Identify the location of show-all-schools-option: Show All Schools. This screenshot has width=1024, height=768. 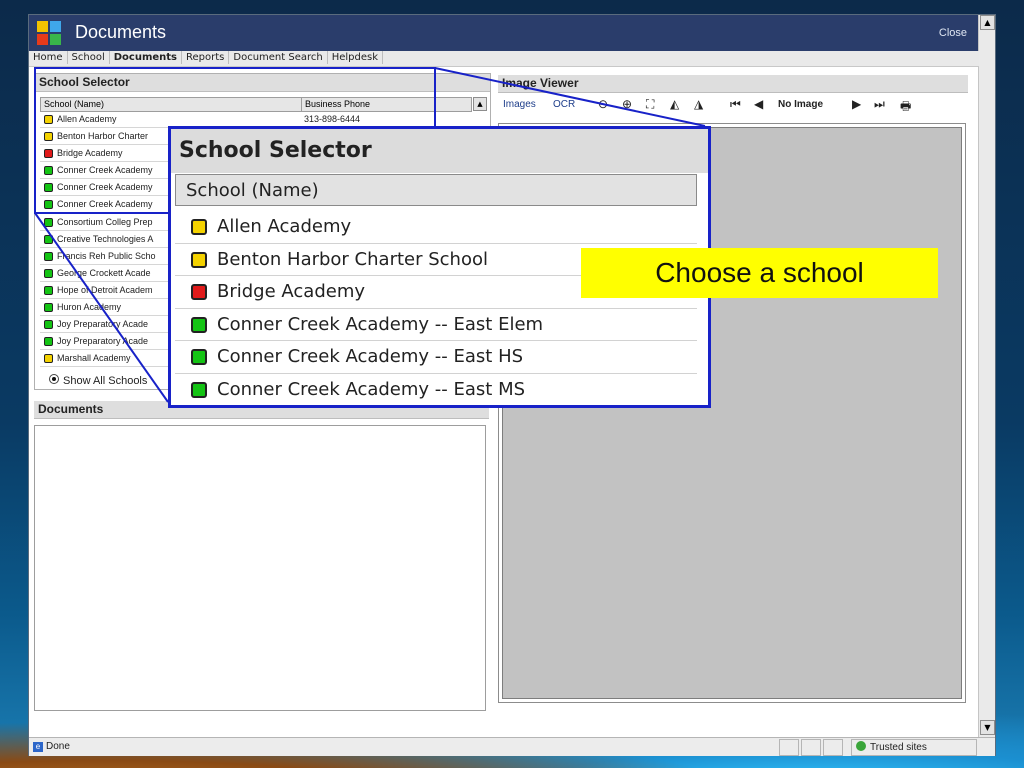
(98, 380).